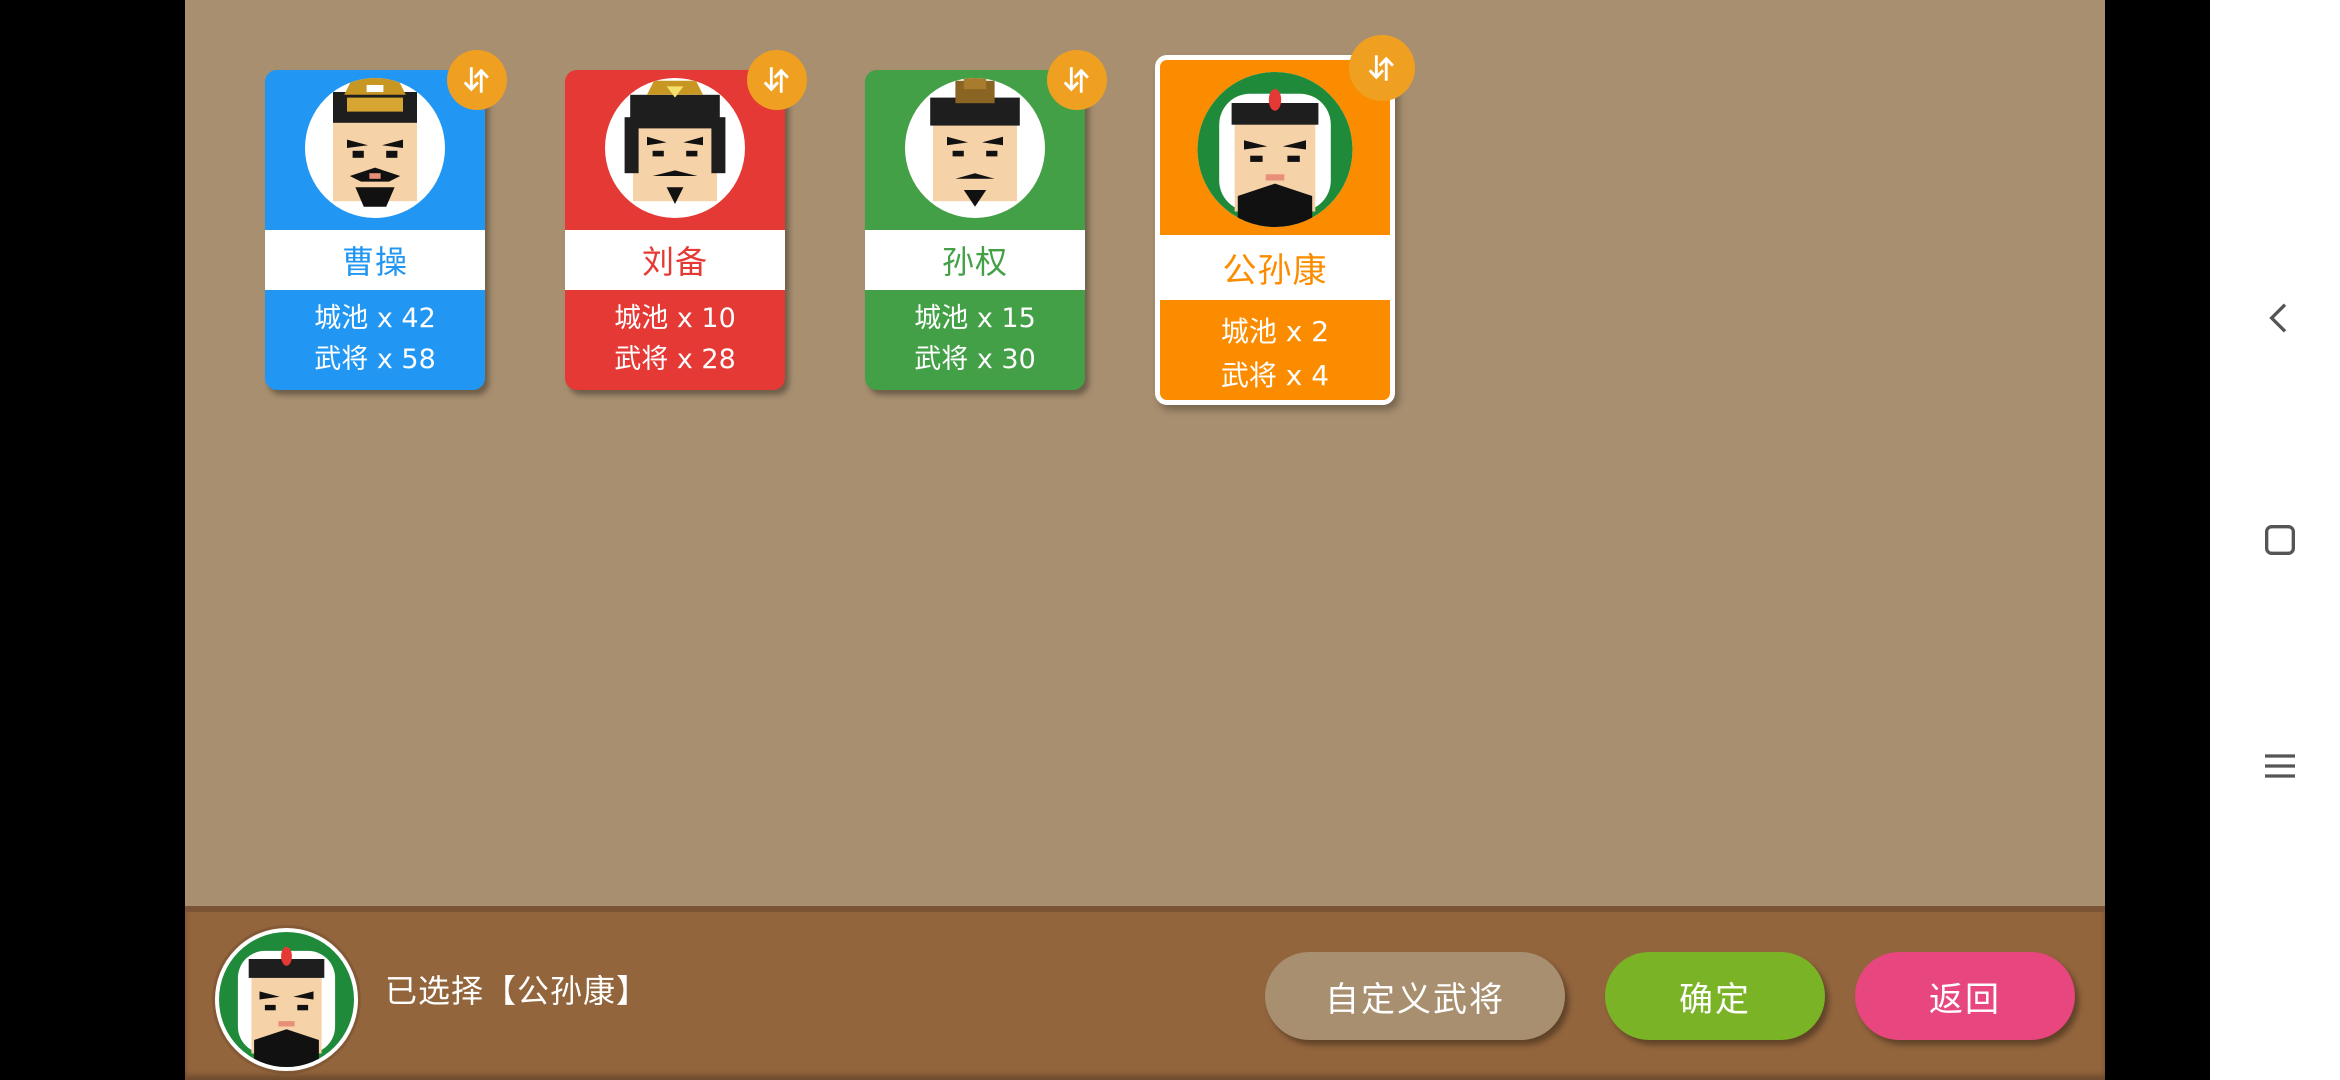  I want to click on city-count: 城池 x 10, so click(675, 318).